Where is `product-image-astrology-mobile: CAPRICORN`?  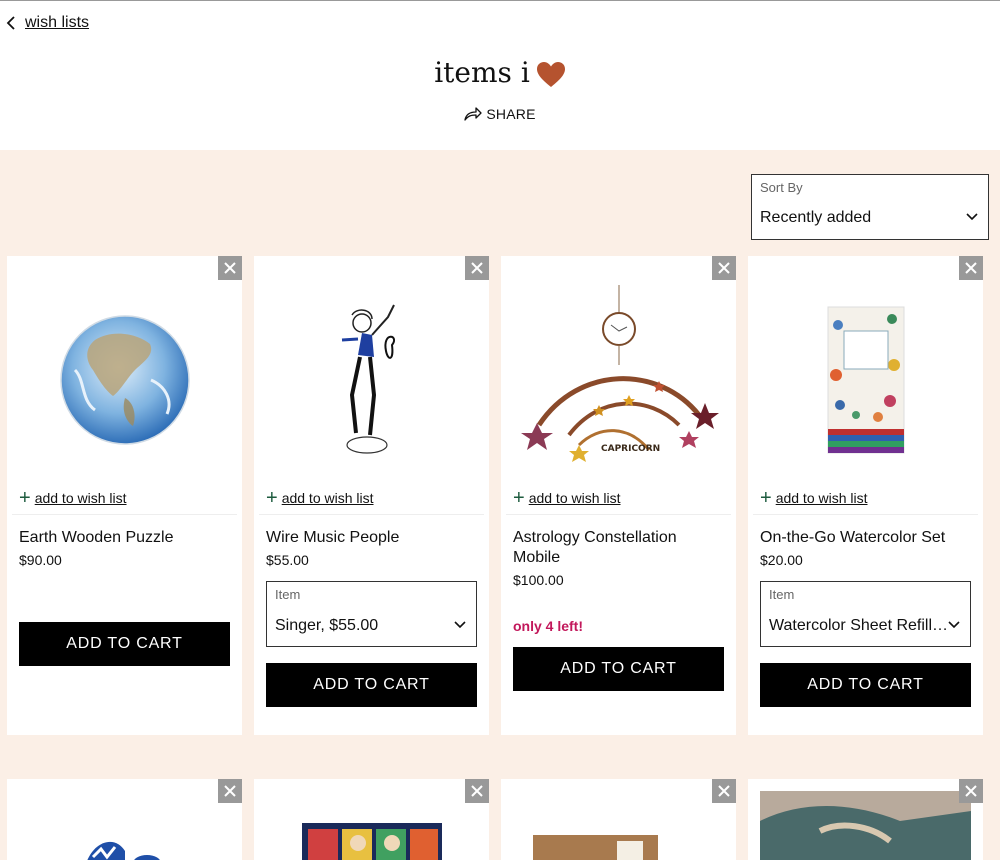 product-image-astrology-mobile: CAPRICORN is located at coordinates (618, 380).